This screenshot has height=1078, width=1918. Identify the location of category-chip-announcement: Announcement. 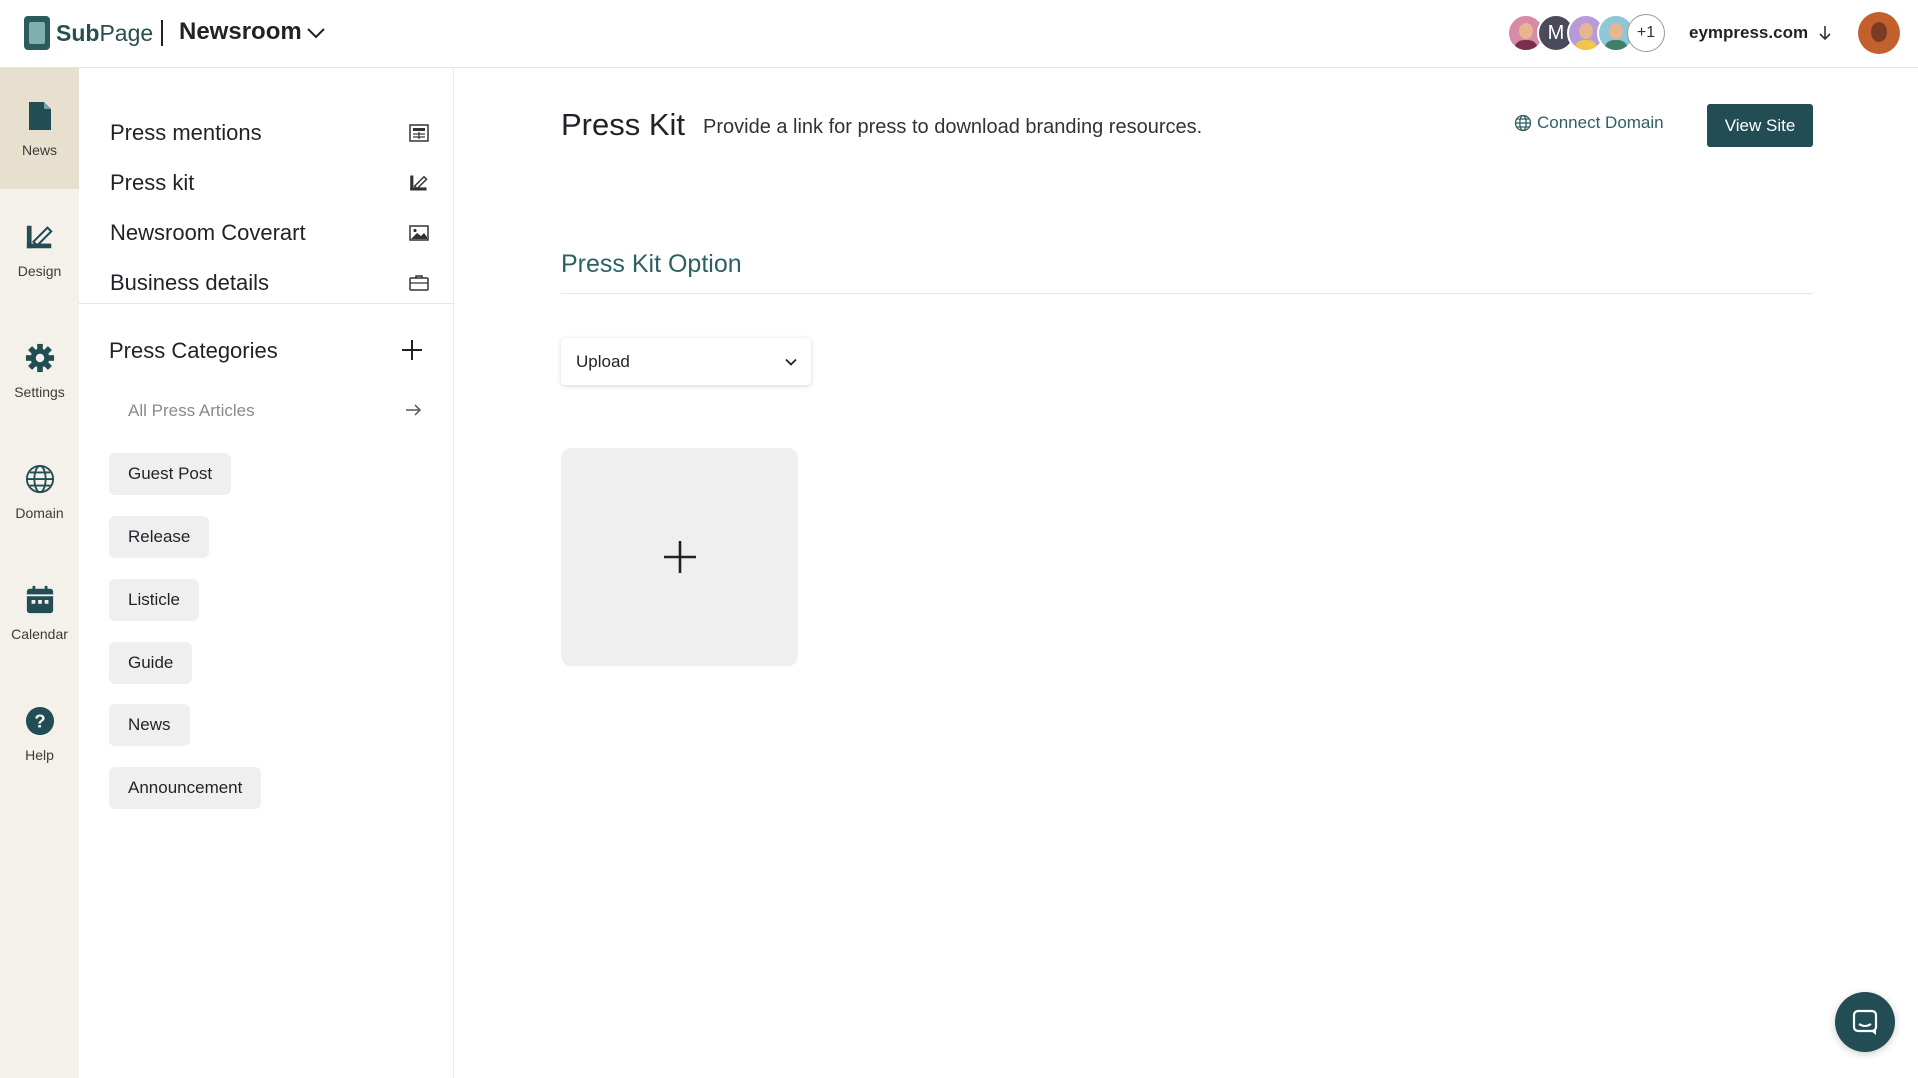
(185, 788).